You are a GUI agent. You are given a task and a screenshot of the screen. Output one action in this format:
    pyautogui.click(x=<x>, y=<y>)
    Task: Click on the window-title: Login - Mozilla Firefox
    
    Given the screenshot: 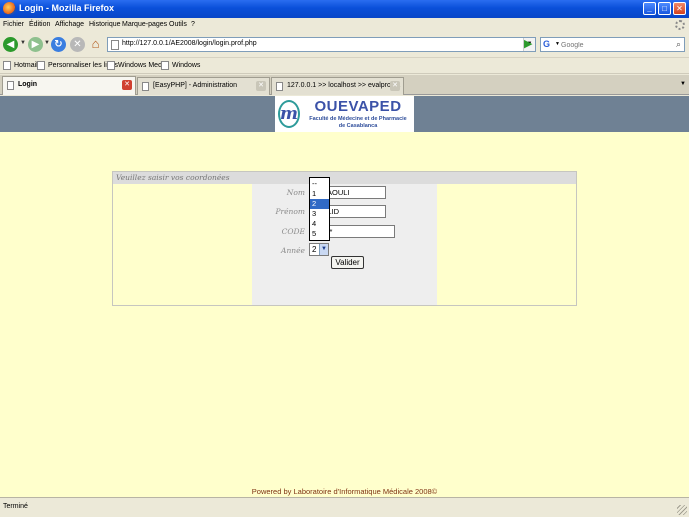 What is the action you would take?
    pyautogui.click(x=66, y=8)
    